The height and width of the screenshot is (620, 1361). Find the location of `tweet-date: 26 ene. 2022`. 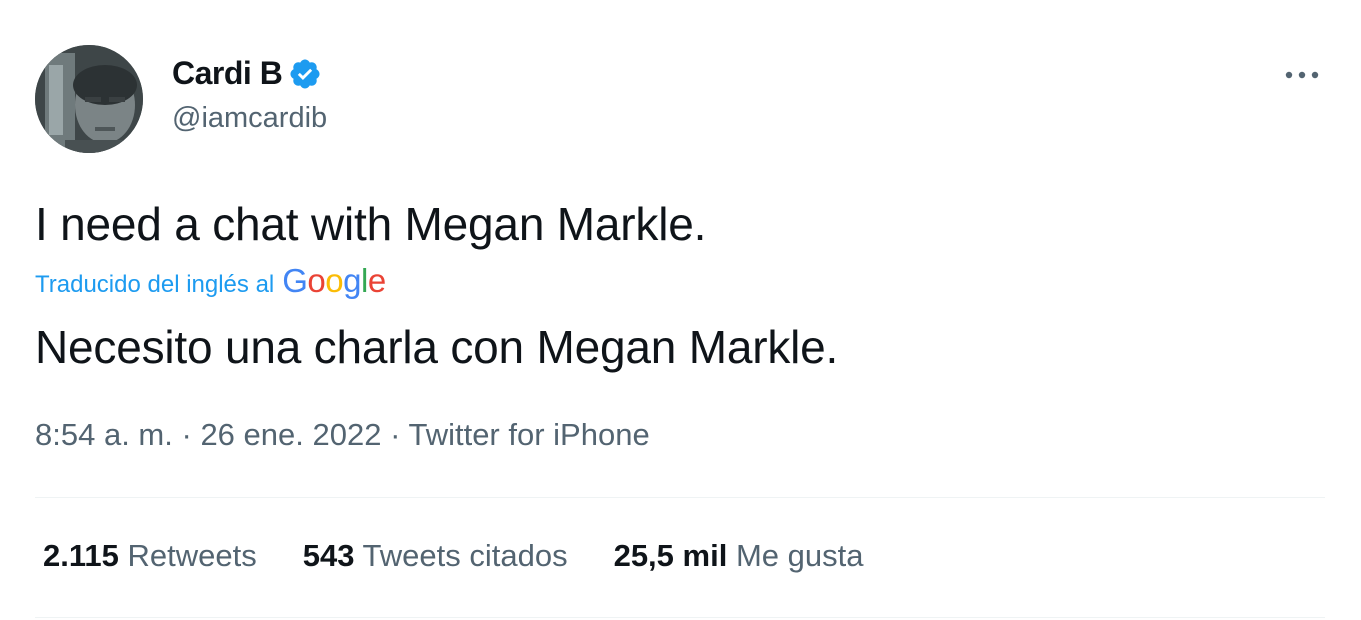

tweet-date: 26 ene. 2022 is located at coordinates (290, 434).